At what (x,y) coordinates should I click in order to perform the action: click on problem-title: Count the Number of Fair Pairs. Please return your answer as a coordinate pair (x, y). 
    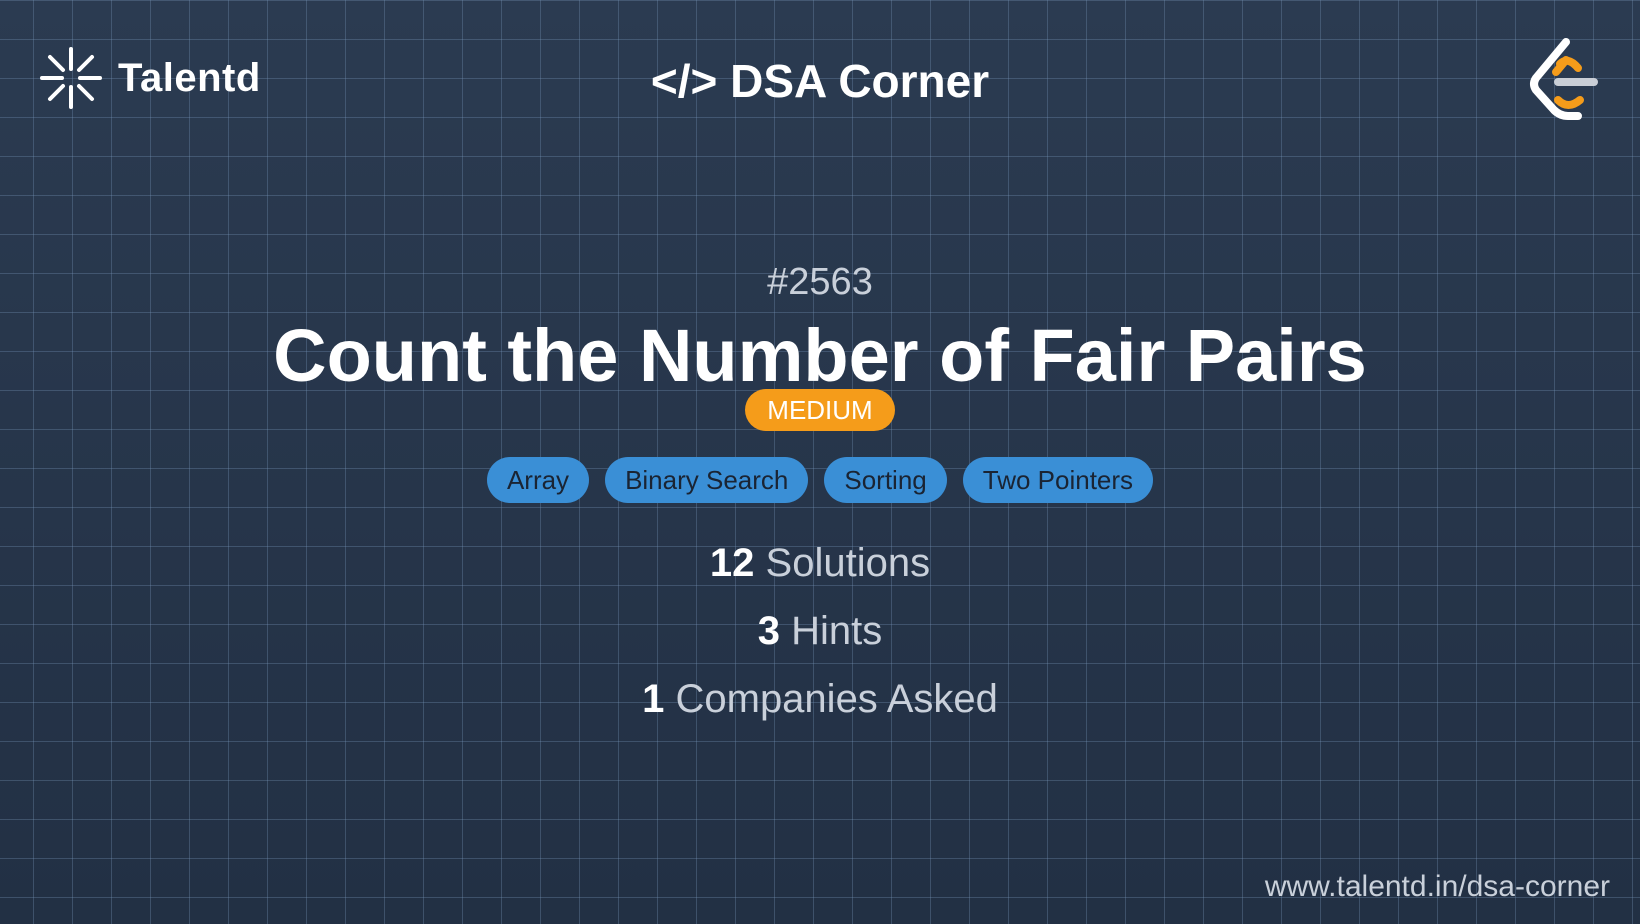
    Looking at the image, I should click on (820, 355).